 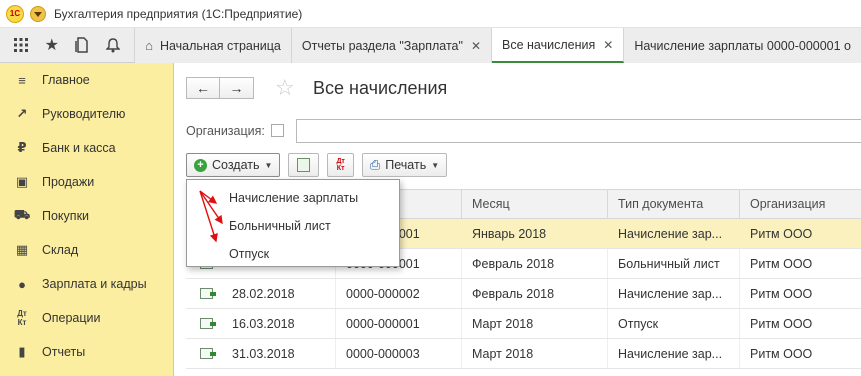 I want to click on forward-button: →, so click(x=237, y=88).